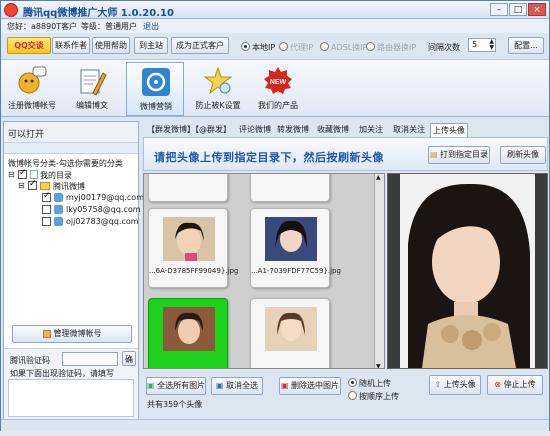  Describe the element at coordinates (11, 174) in the screenshot. I see `collapse-icon: ⊟` at that location.